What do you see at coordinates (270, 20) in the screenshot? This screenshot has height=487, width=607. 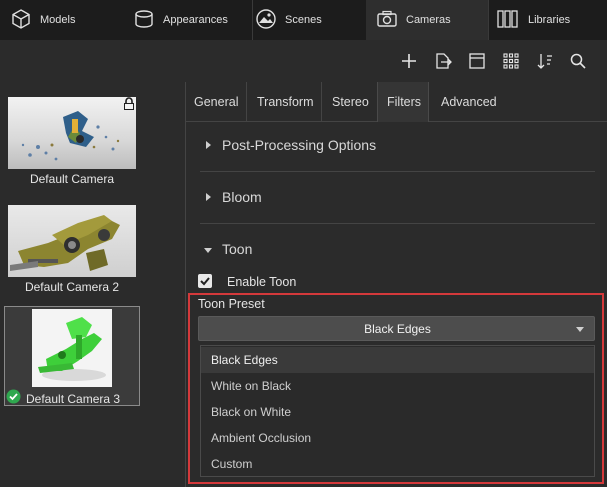 I see `landscape-icon` at bounding box center [270, 20].